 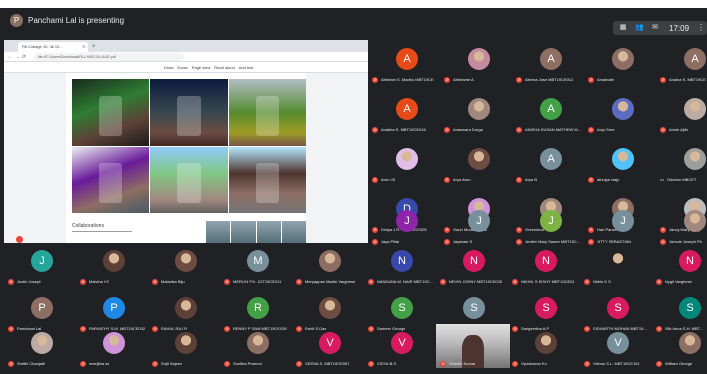 I want to click on pdf-tool-button: Add text, so click(x=246, y=67).